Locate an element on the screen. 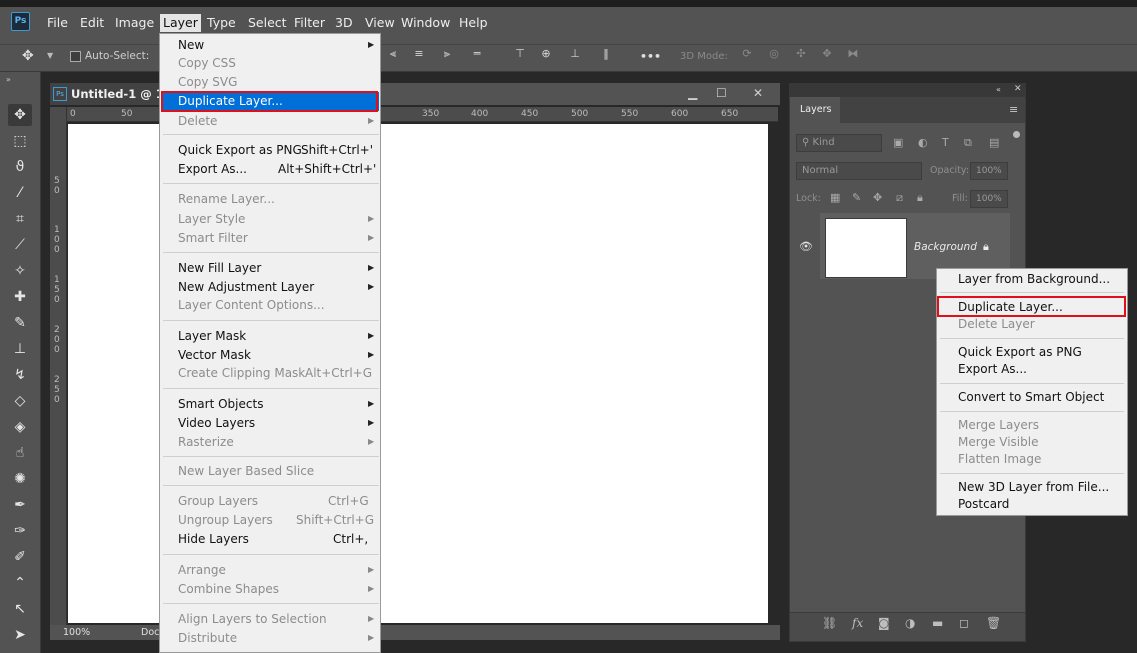 This screenshot has height=653, width=1137. lock-pixels-icon: ✎ is located at coordinates (856, 197).